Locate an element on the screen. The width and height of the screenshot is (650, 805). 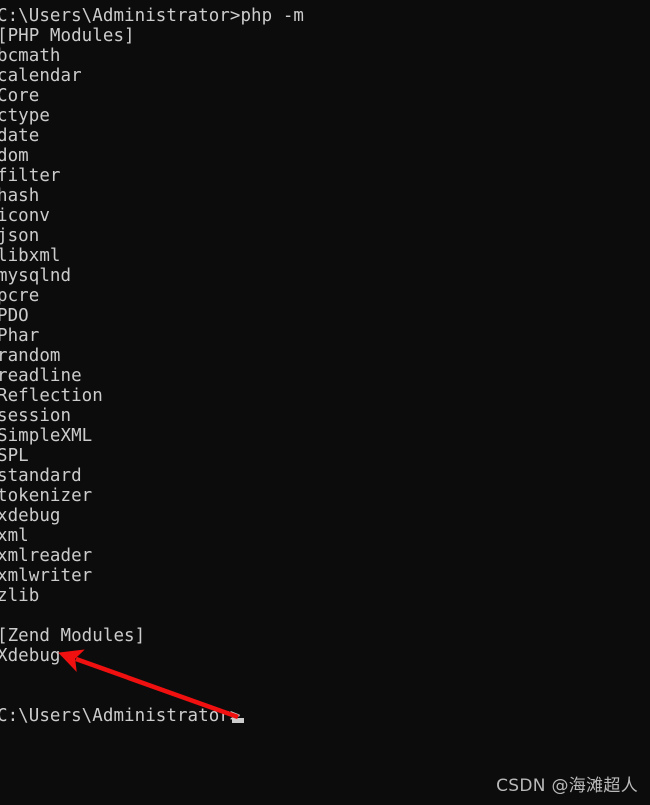
console-line: xml is located at coordinates (14, 536).